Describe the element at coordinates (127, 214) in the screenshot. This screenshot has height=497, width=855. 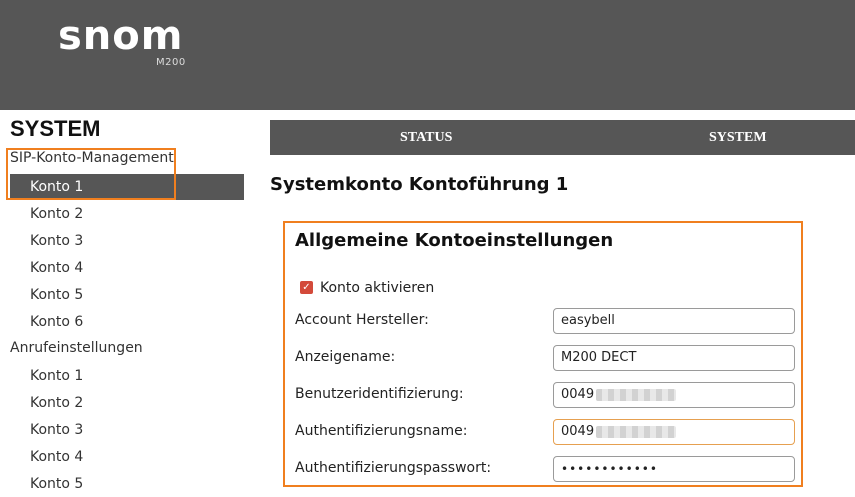
I see `sidebar-item-sip-konto-2: Konto 2` at that location.